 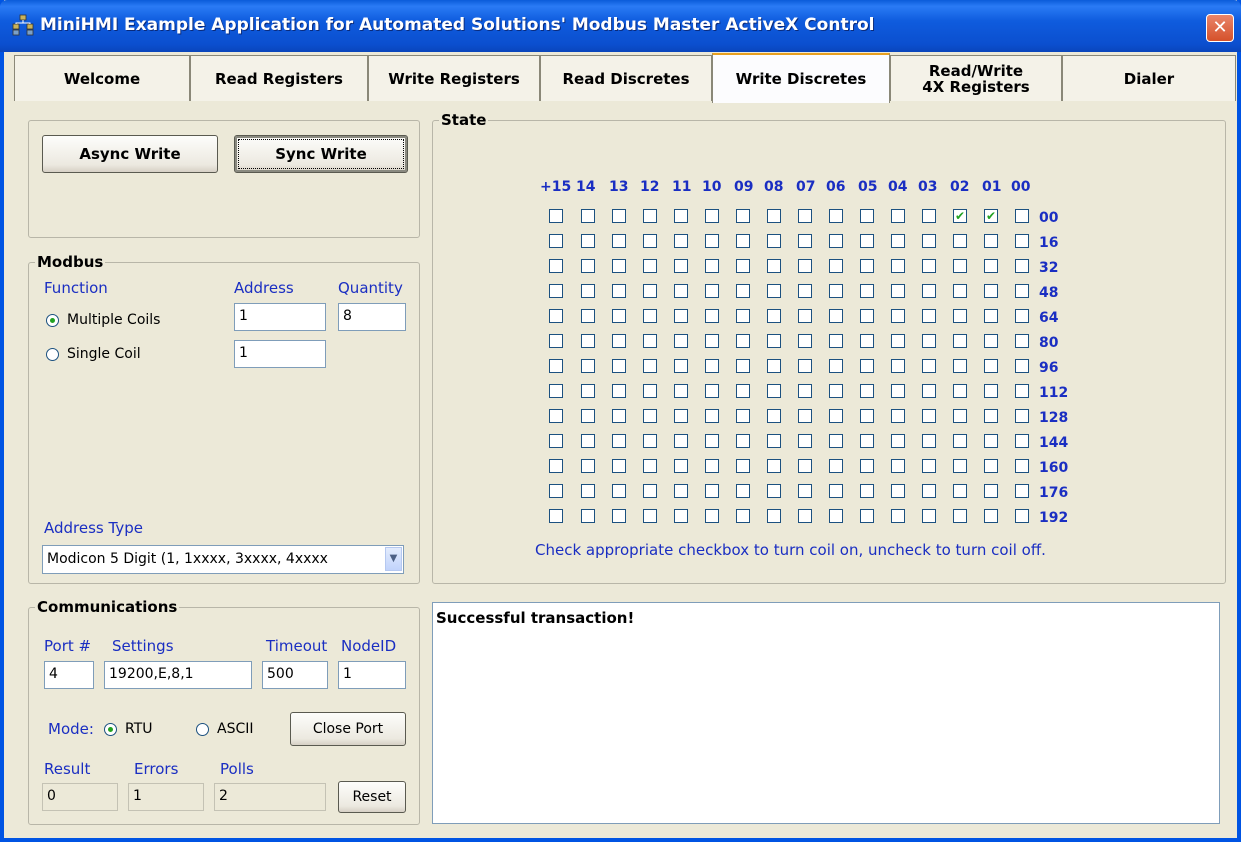 I want to click on async-write-button: Async Write, so click(x=130, y=154).